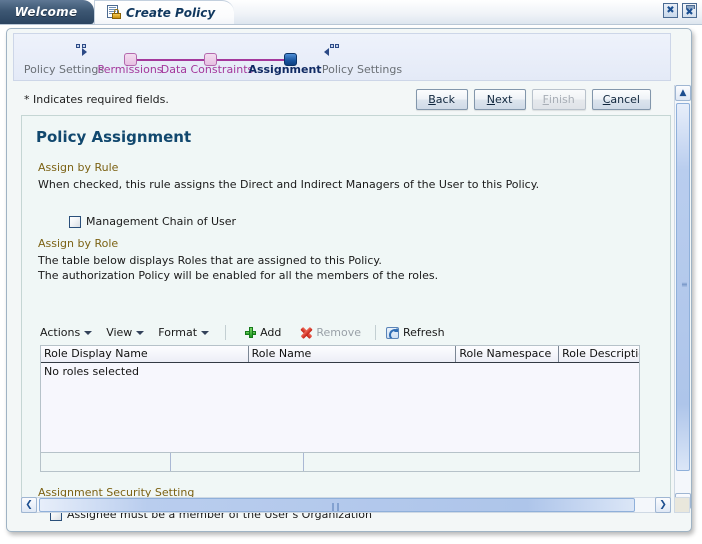 The image size is (702, 544). What do you see at coordinates (271, 332) in the screenshot?
I see `add-role-label: Add` at bounding box center [271, 332].